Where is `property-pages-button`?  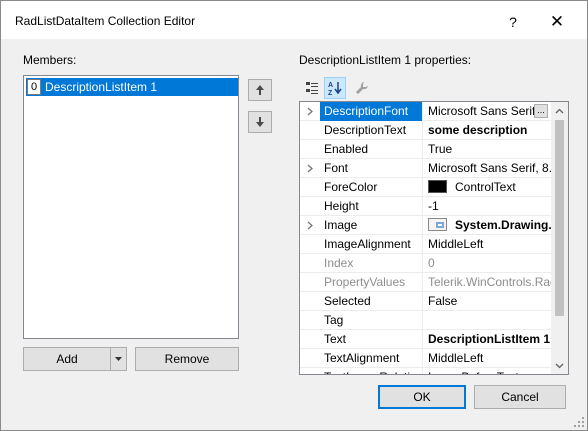 property-pages-button is located at coordinates (362, 88).